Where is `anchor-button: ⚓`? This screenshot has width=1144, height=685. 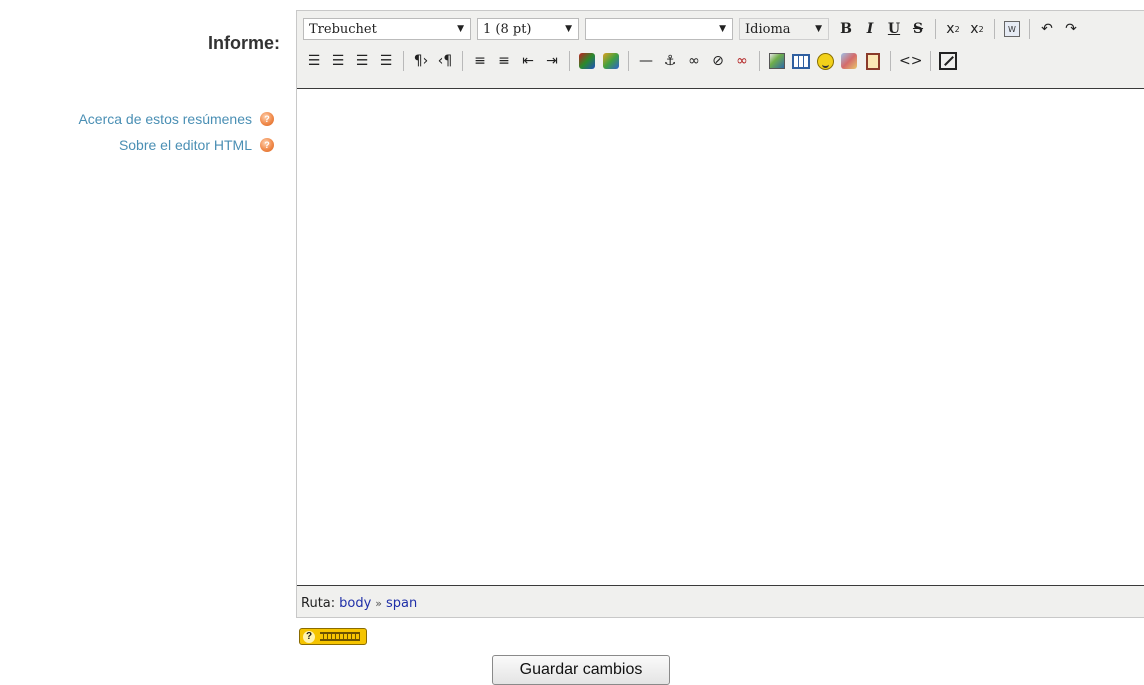
anchor-button: ⚓ is located at coordinates (670, 61).